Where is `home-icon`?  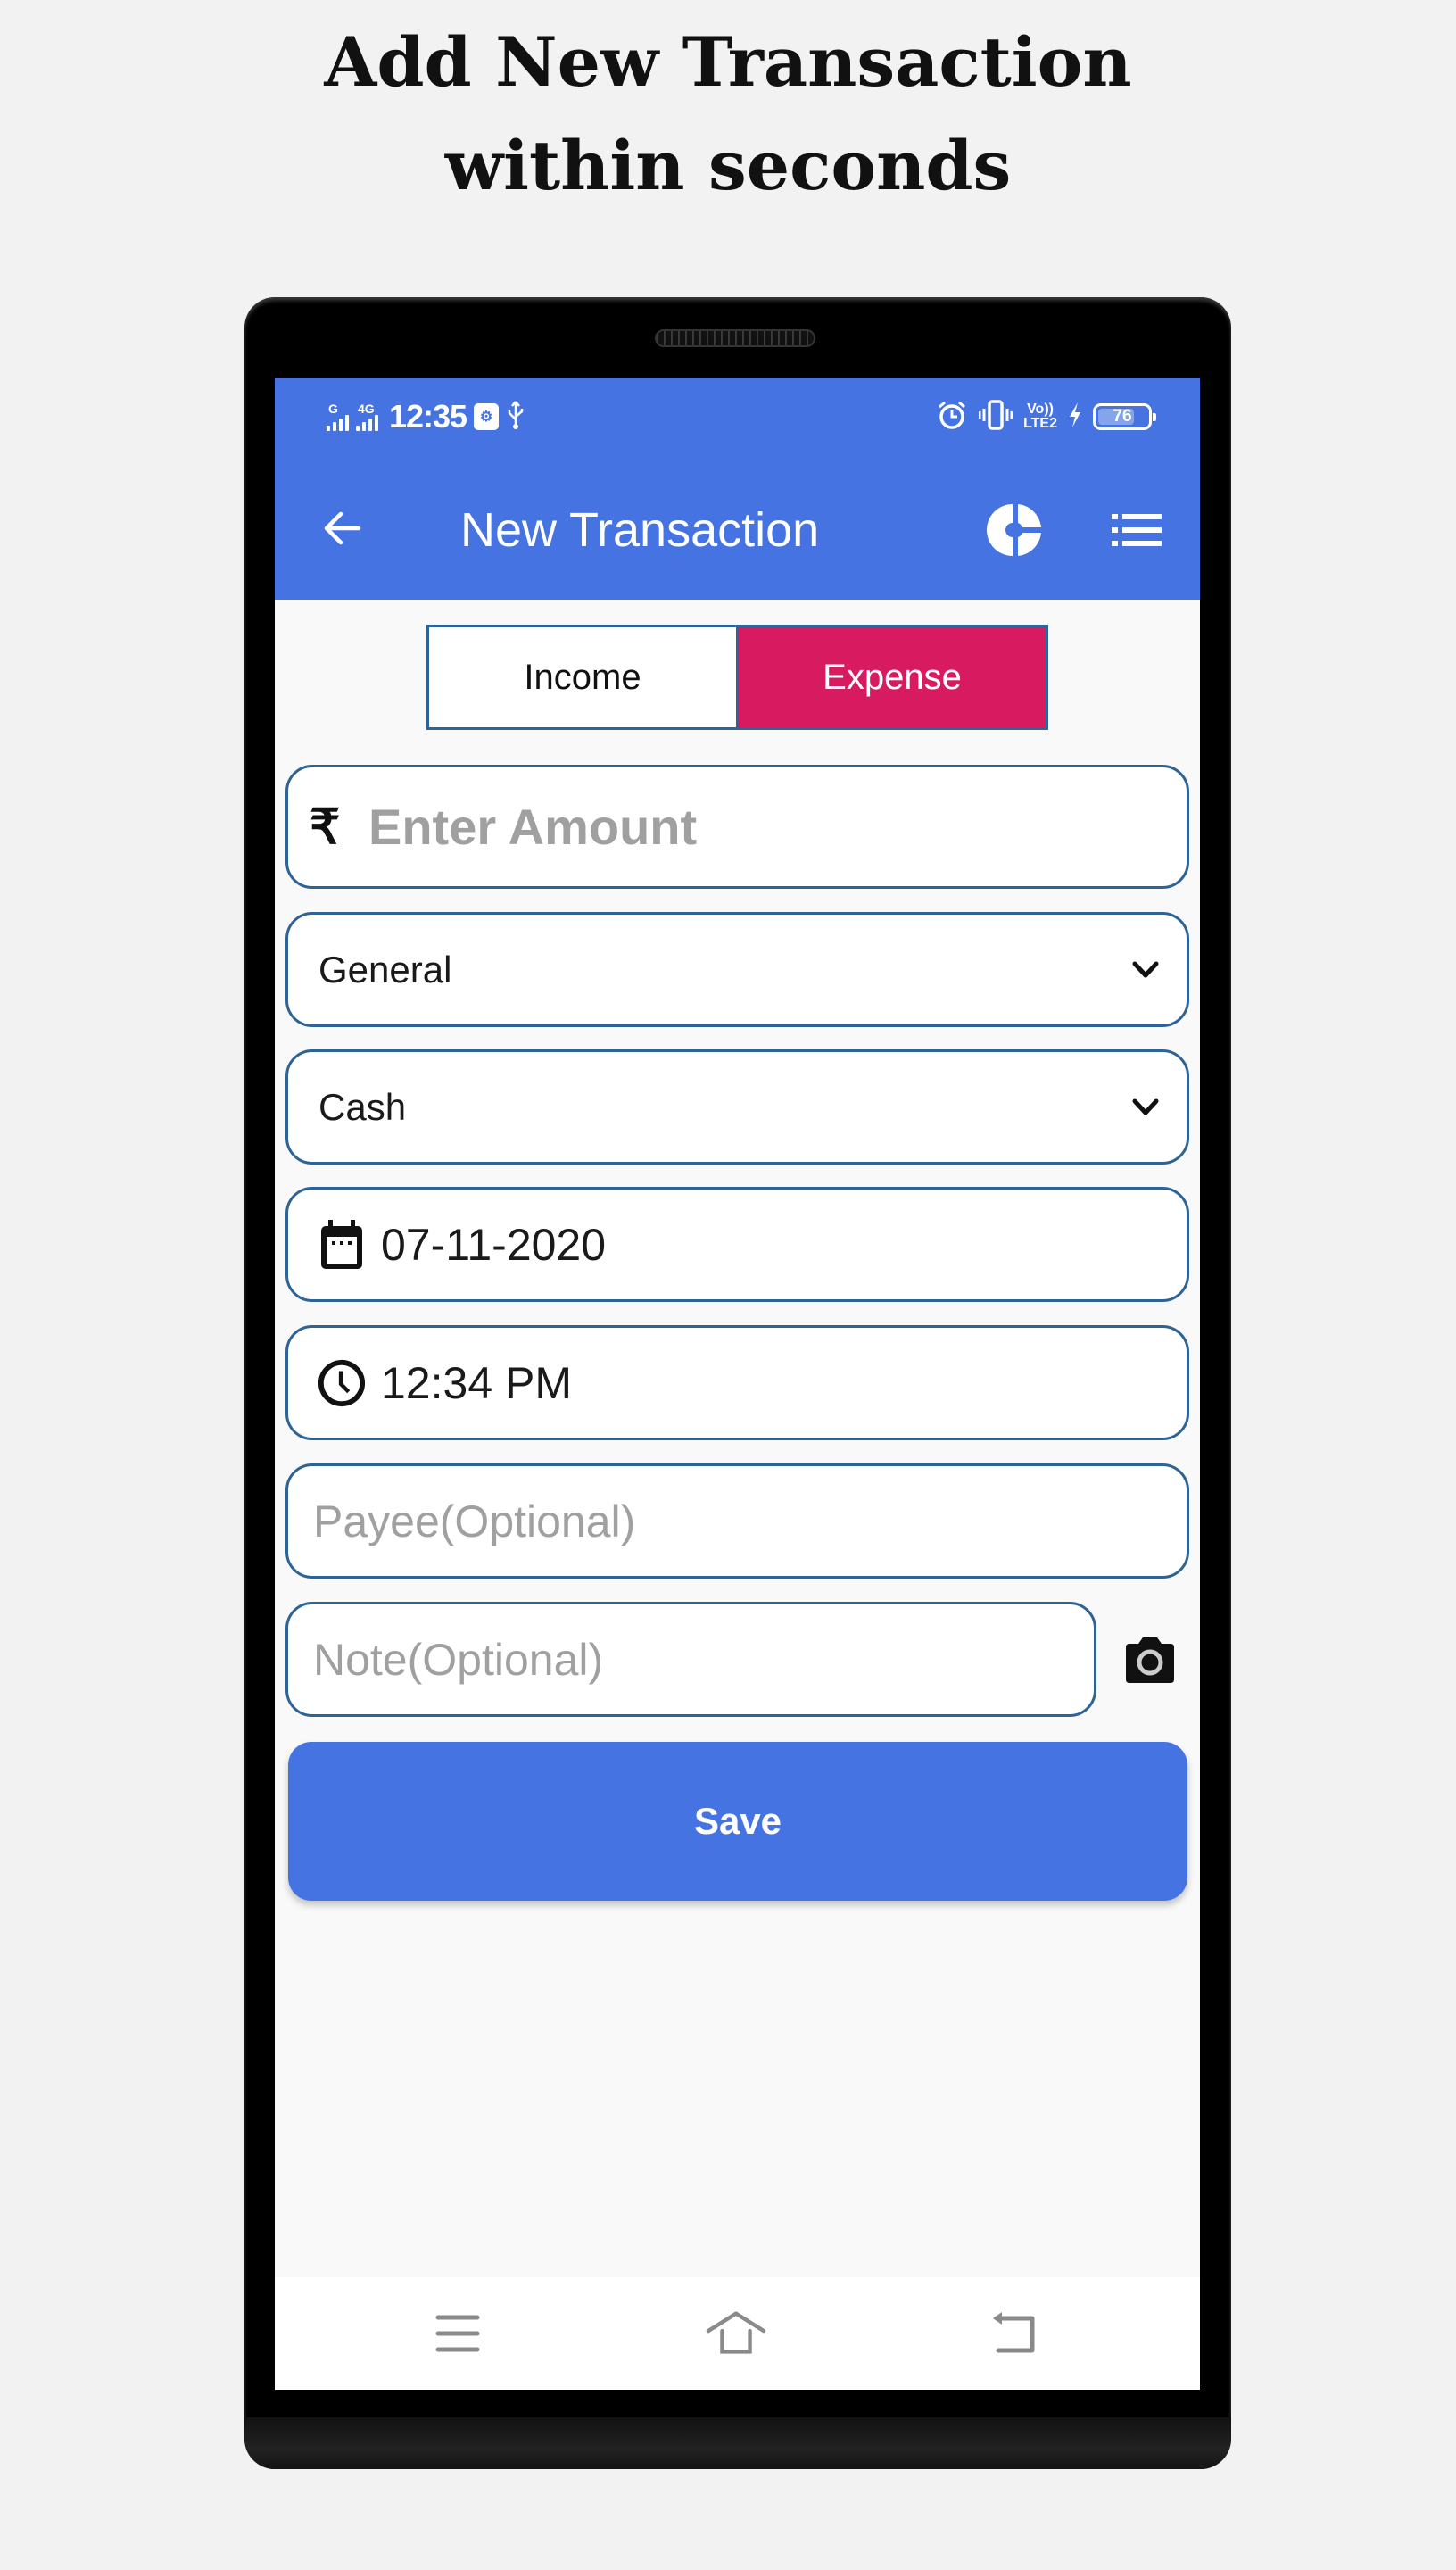
home-icon is located at coordinates (736, 2332).